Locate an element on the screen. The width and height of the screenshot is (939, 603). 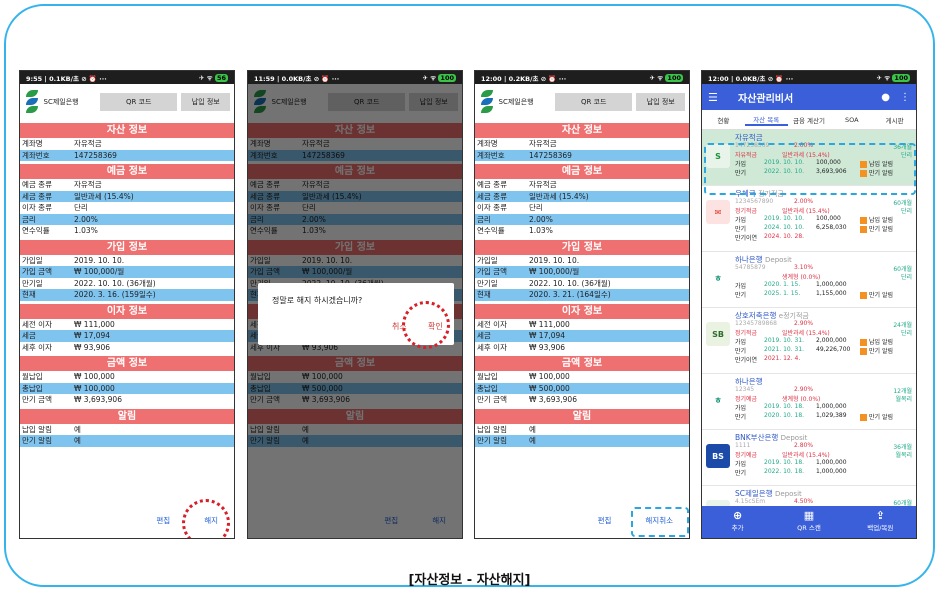
tab-item: SOA is located at coordinates (851, 120).